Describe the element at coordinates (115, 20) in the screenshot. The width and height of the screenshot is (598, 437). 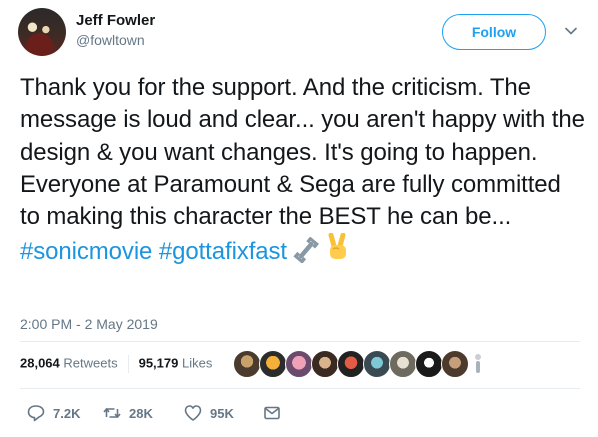
I see `author-name: Jeff Fowler` at that location.